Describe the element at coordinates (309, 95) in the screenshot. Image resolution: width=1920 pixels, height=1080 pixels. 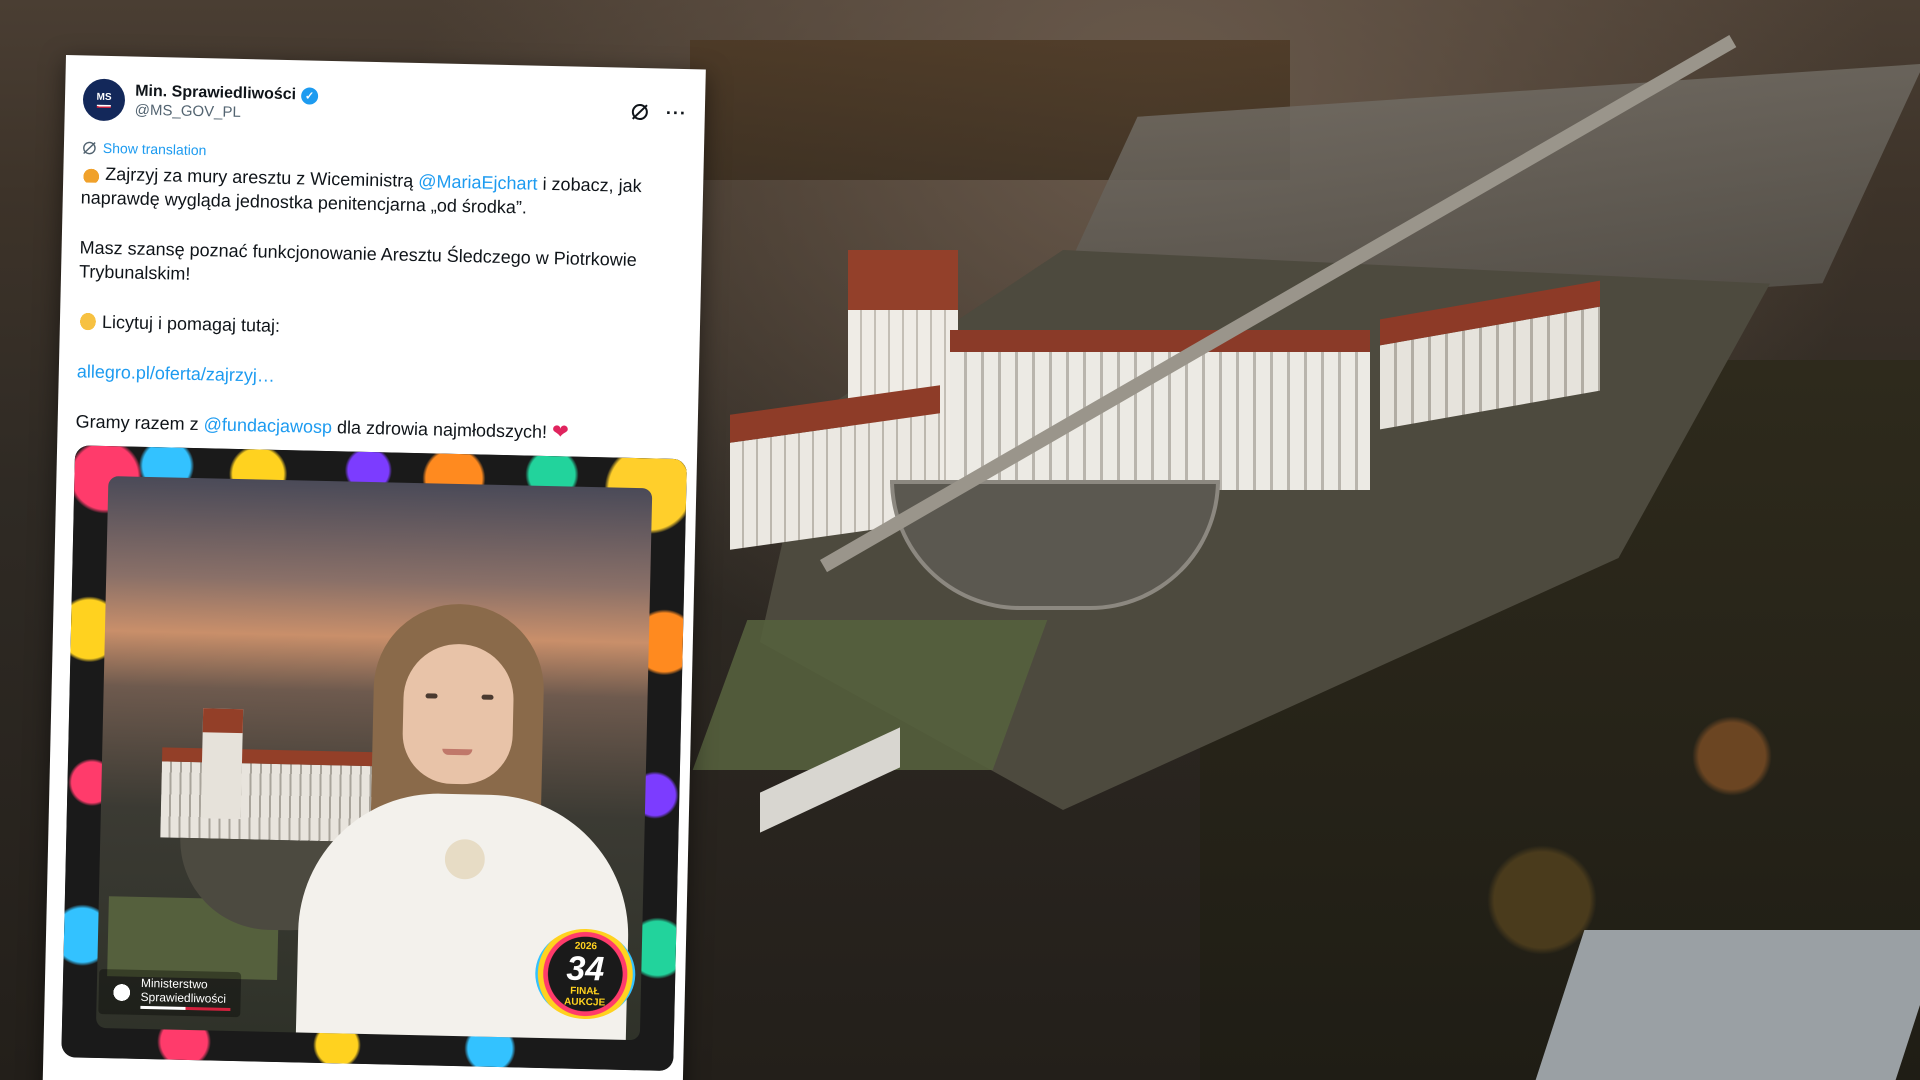
I see `verified-badge-icon: ✓` at that location.